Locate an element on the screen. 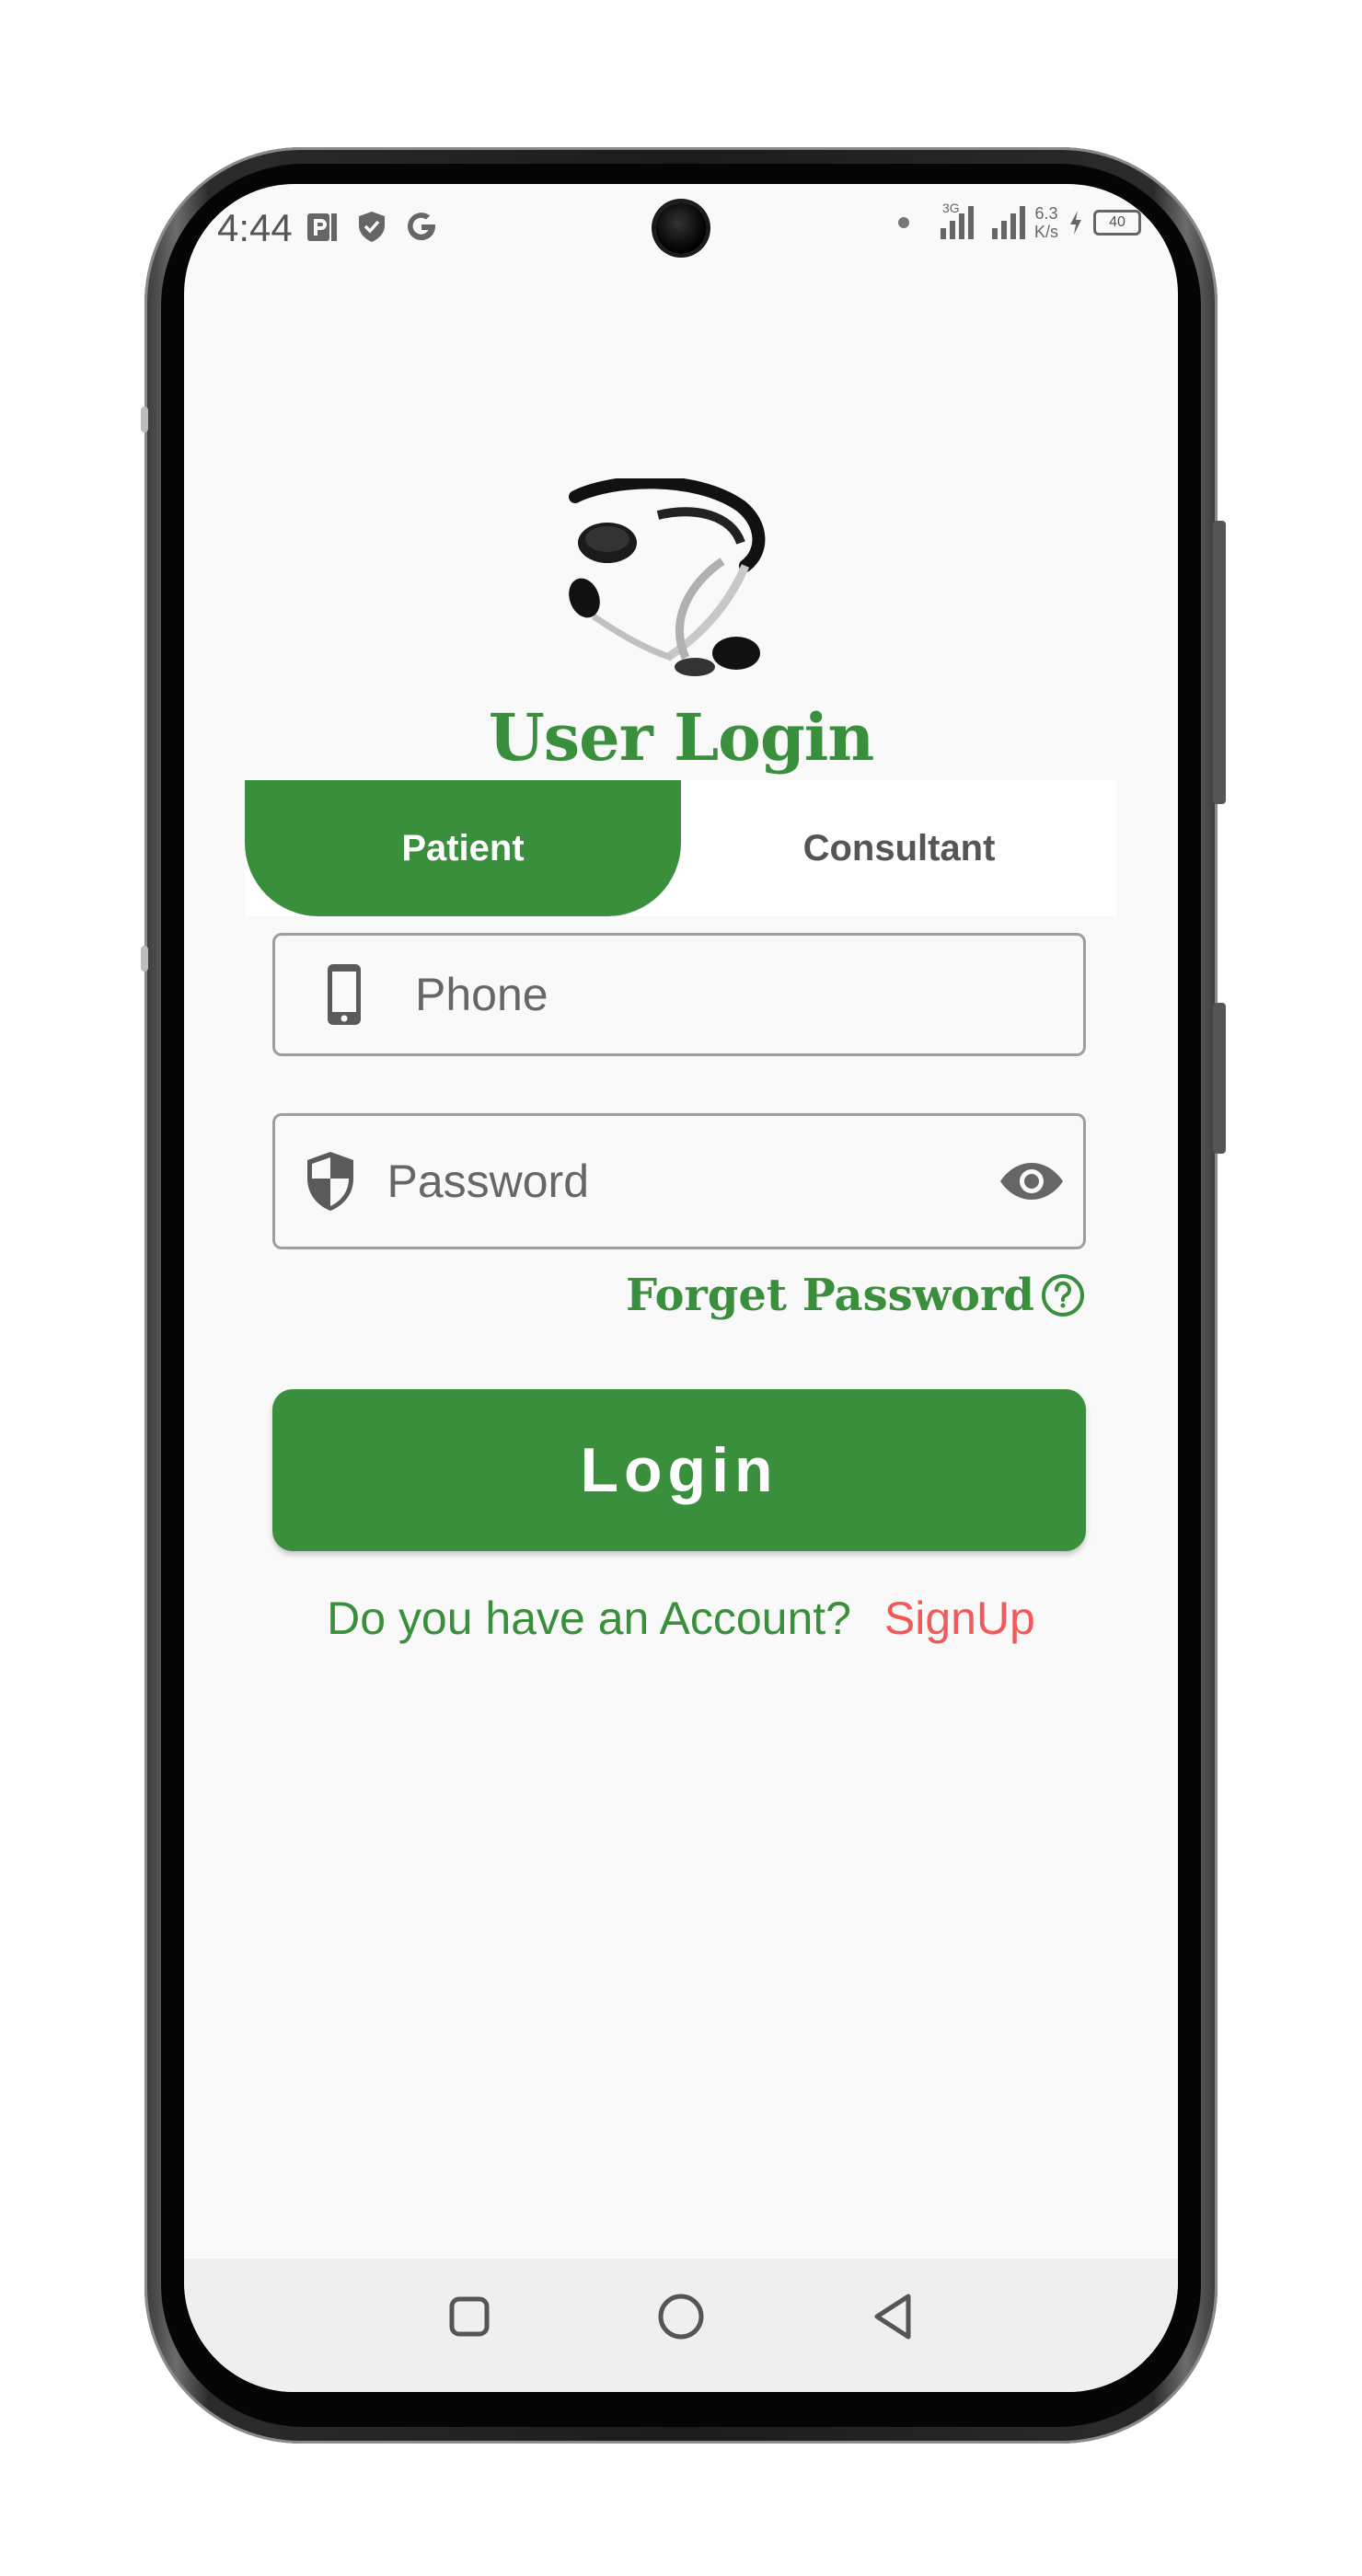 The height and width of the screenshot is (2576, 1362). back-button is located at coordinates (892, 2316).